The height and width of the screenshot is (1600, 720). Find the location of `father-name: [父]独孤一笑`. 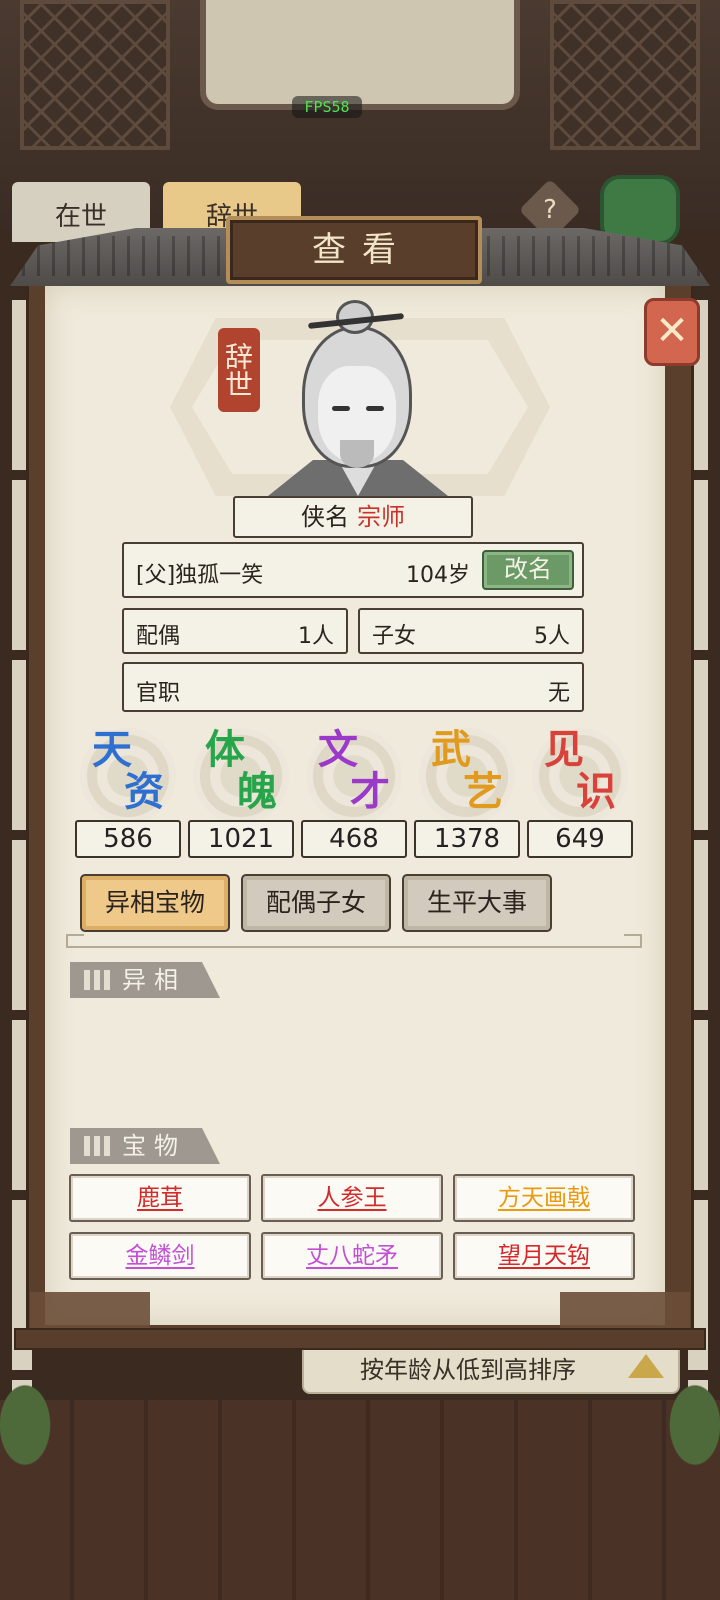

father-name: [父]独孤一笑 is located at coordinates (200, 575).